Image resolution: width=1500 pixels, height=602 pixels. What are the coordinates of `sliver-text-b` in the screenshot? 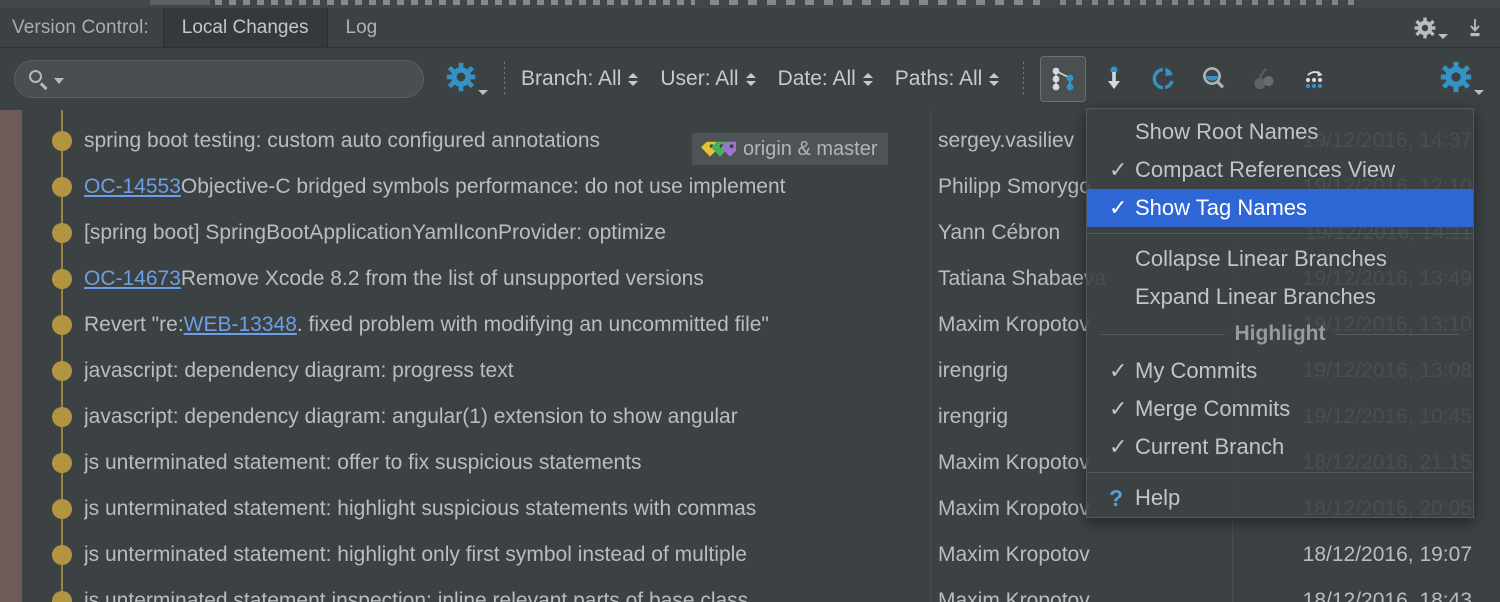 It's located at (875, 2).